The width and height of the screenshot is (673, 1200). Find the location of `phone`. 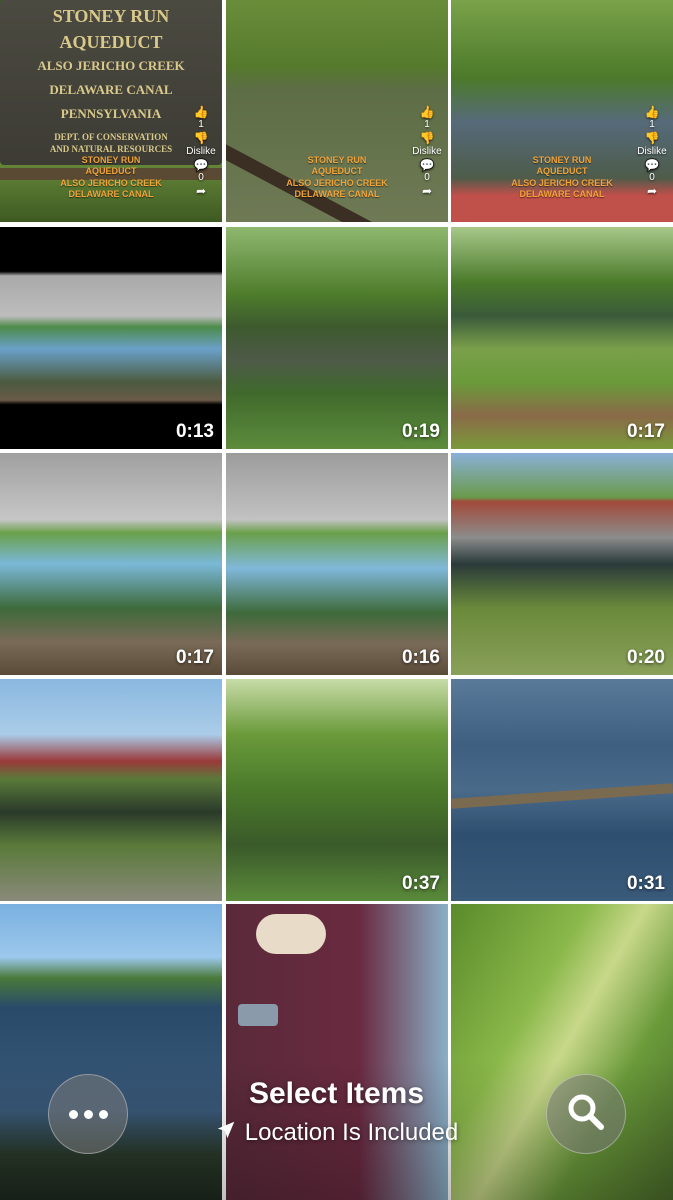

phone is located at coordinates (258, 1015).